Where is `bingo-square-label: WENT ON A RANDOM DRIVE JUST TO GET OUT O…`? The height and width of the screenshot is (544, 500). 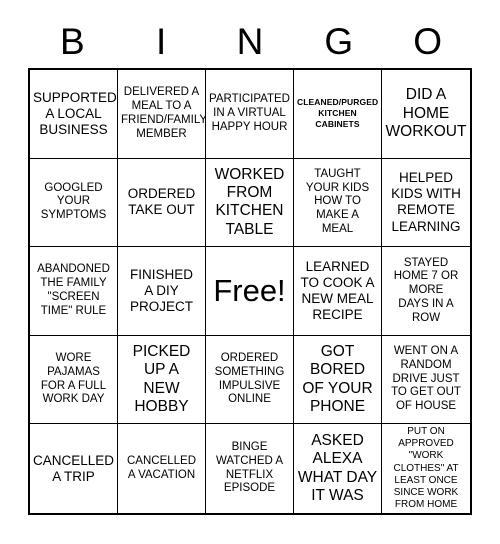
bingo-square-label: WENT ON A RANDOM DRIVE JUST TO GET OUT O… is located at coordinates (426, 379).